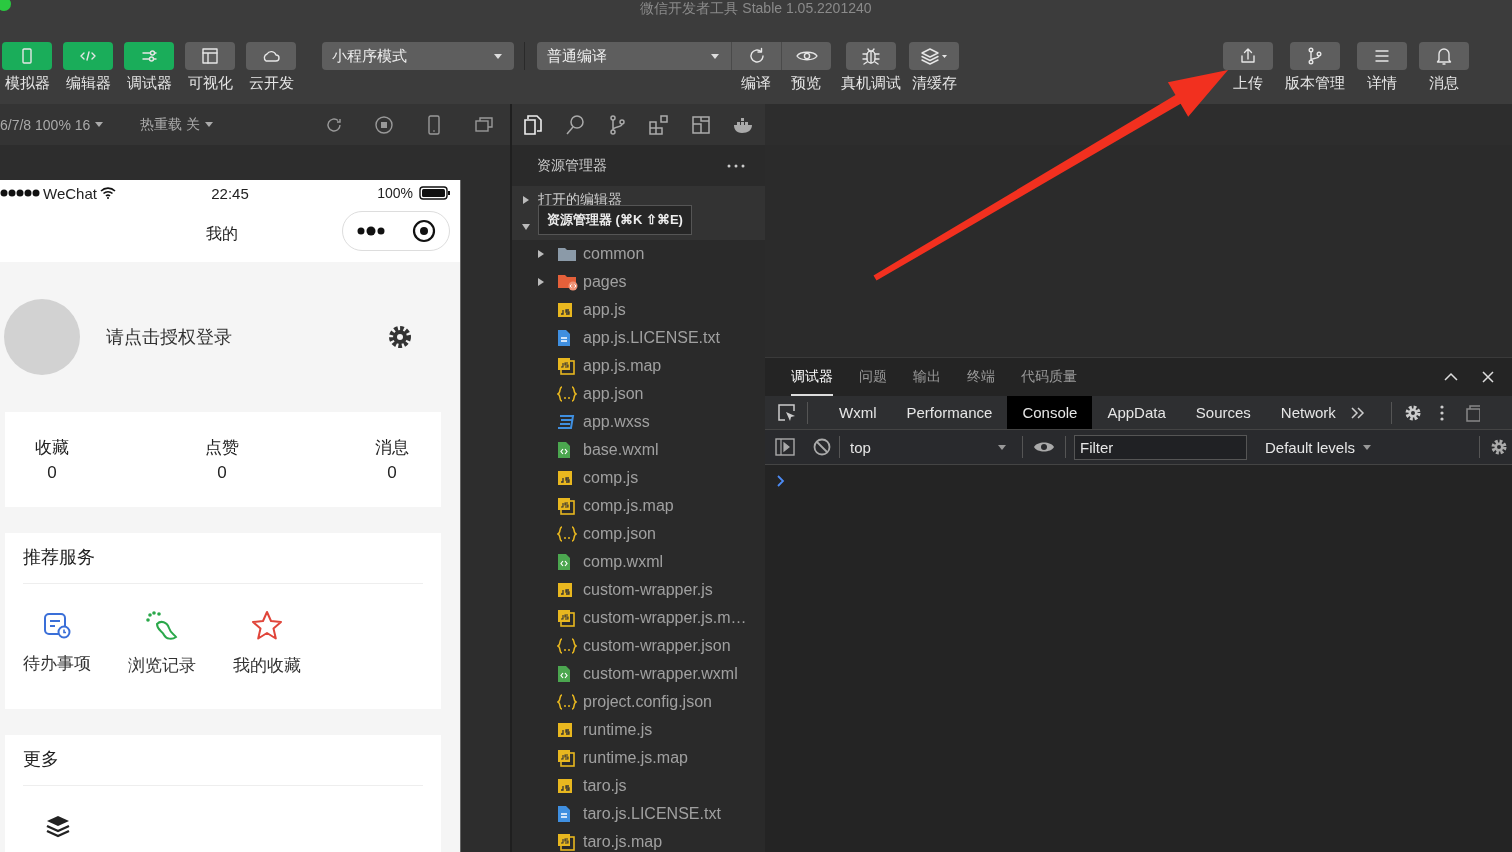 The width and height of the screenshot is (1512, 852). What do you see at coordinates (70, 193) in the screenshot?
I see `carrier-name: WeChat` at bounding box center [70, 193].